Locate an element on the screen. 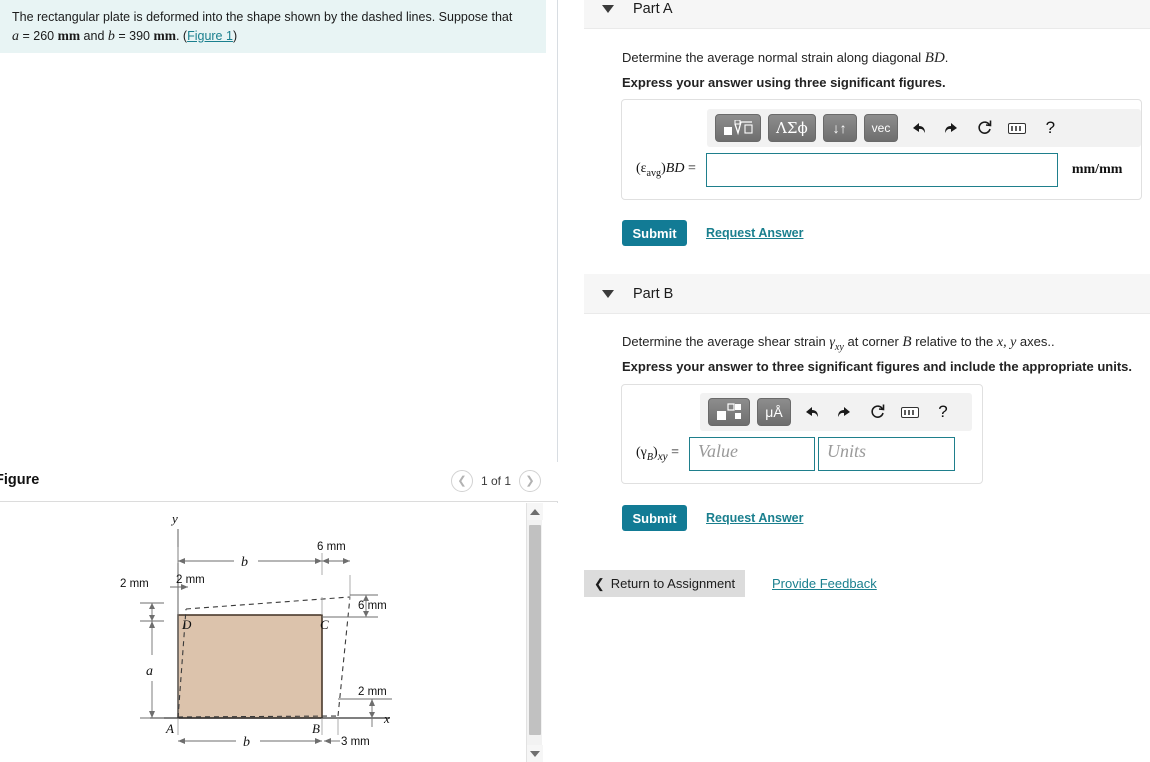  part-b-corner: B is located at coordinates (907, 342).